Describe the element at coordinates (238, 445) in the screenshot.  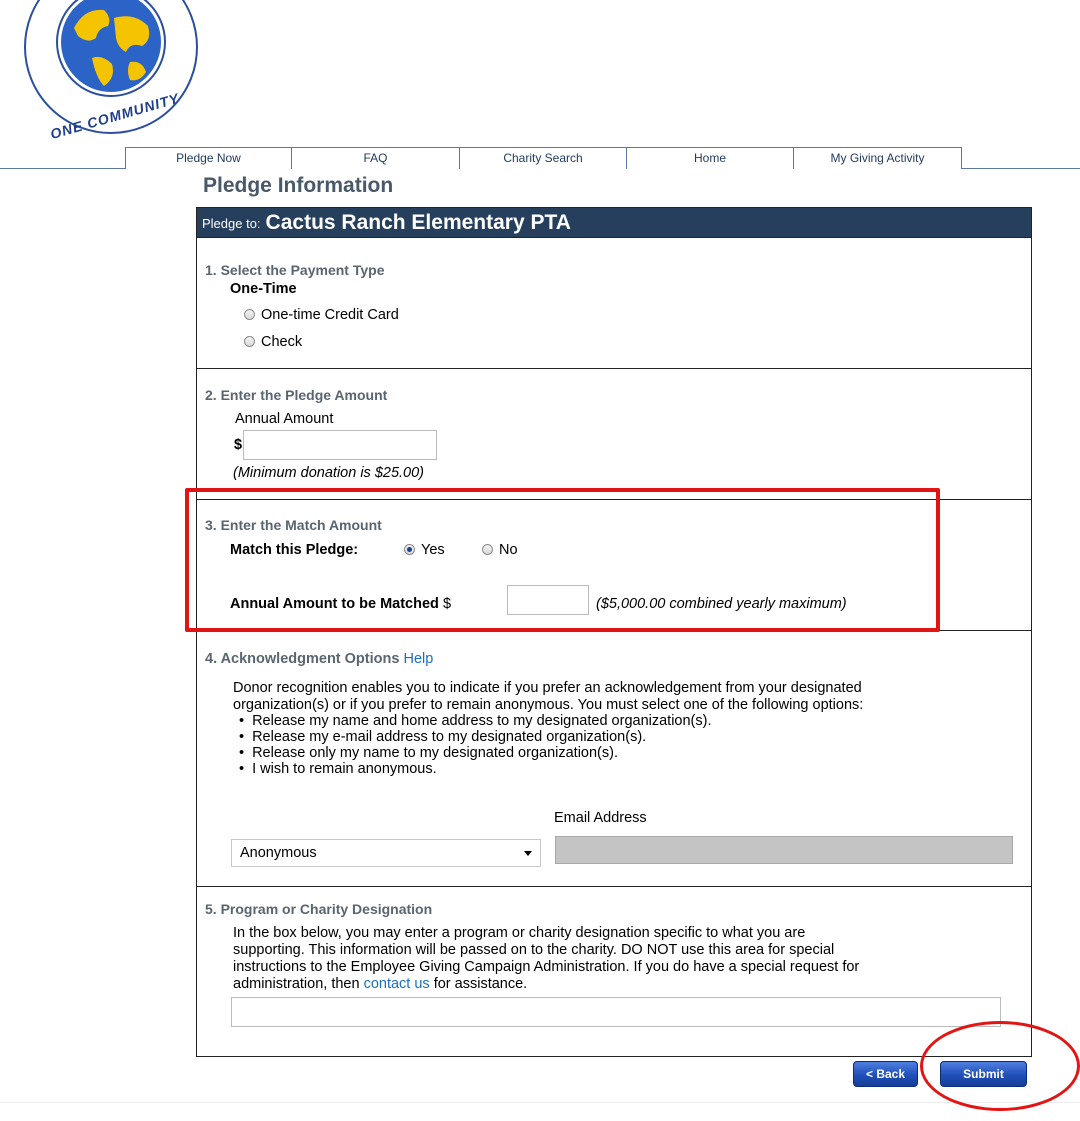
I see `currency-symbol: $` at that location.